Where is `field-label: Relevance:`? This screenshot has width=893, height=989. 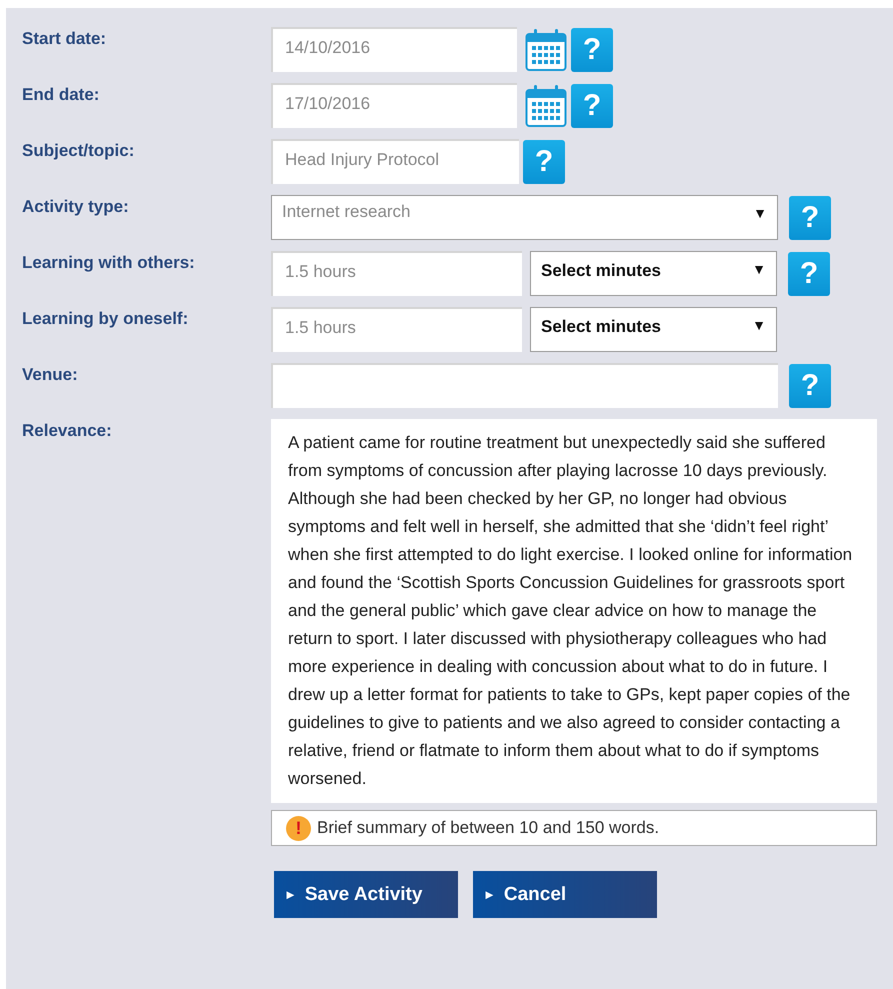
field-label: Relevance: is located at coordinates (67, 430).